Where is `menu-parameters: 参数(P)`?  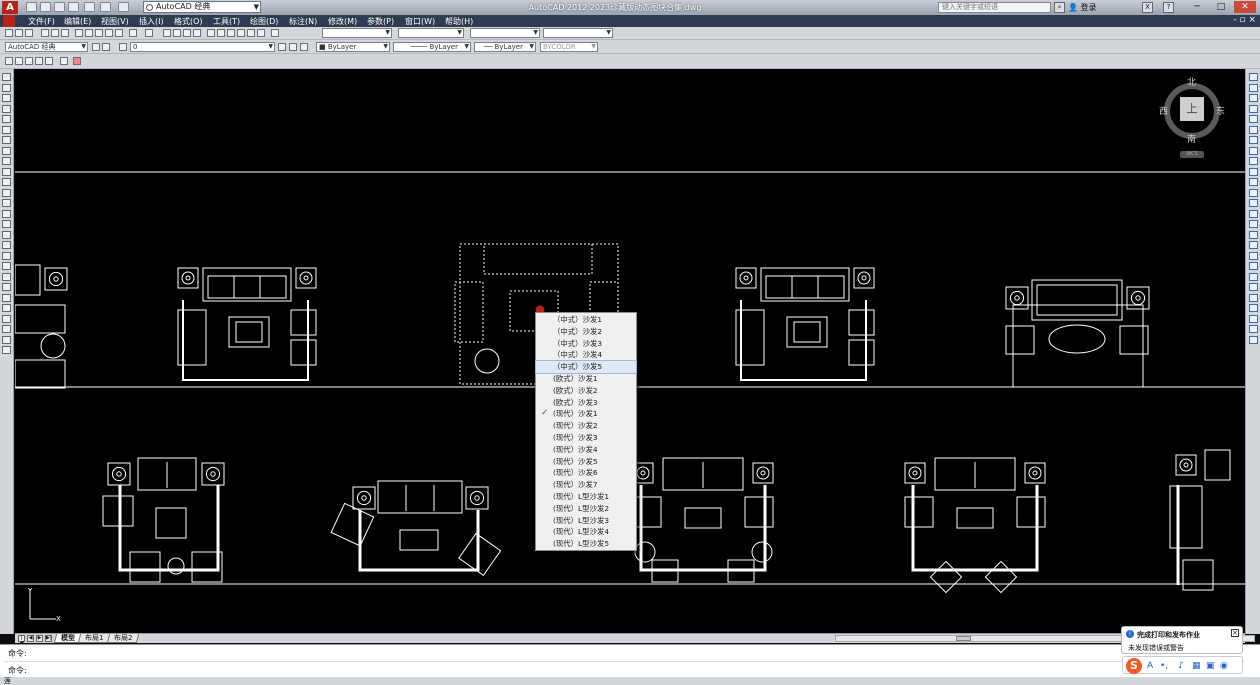 menu-parameters: 参数(P) is located at coordinates (380, 21).